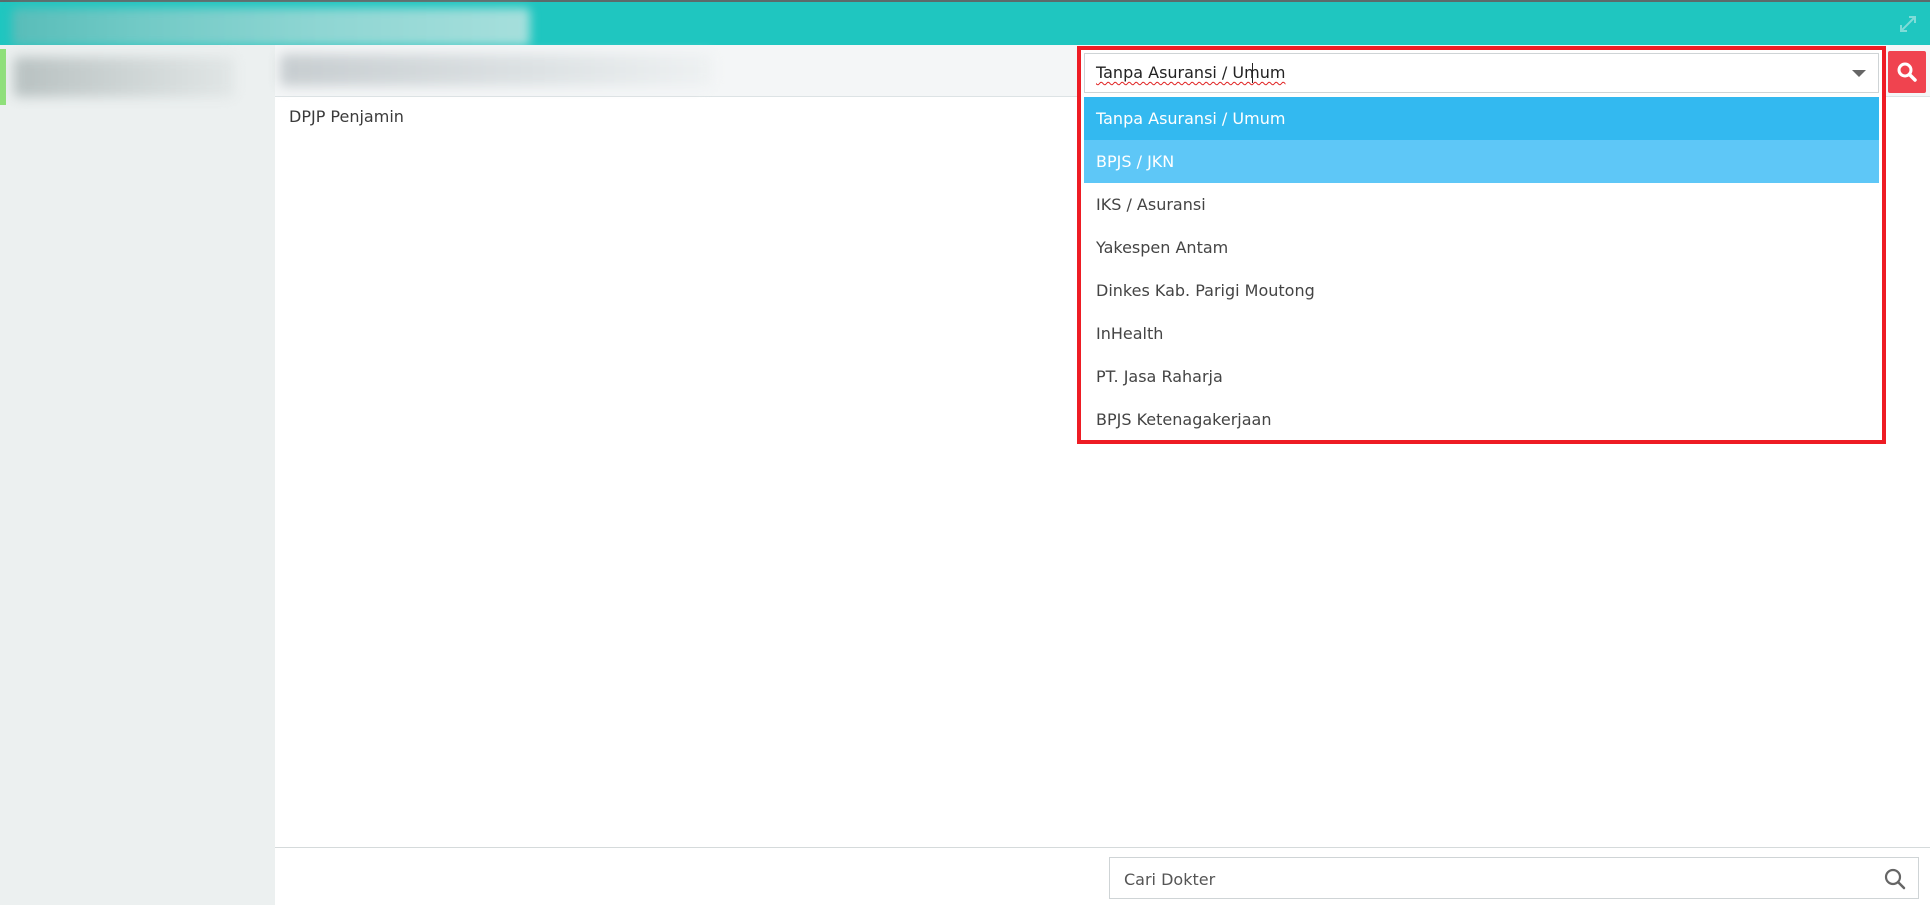  Describe the element at coordinates (1102, 847) in the screenshot. I see `footer-divider` at that location.